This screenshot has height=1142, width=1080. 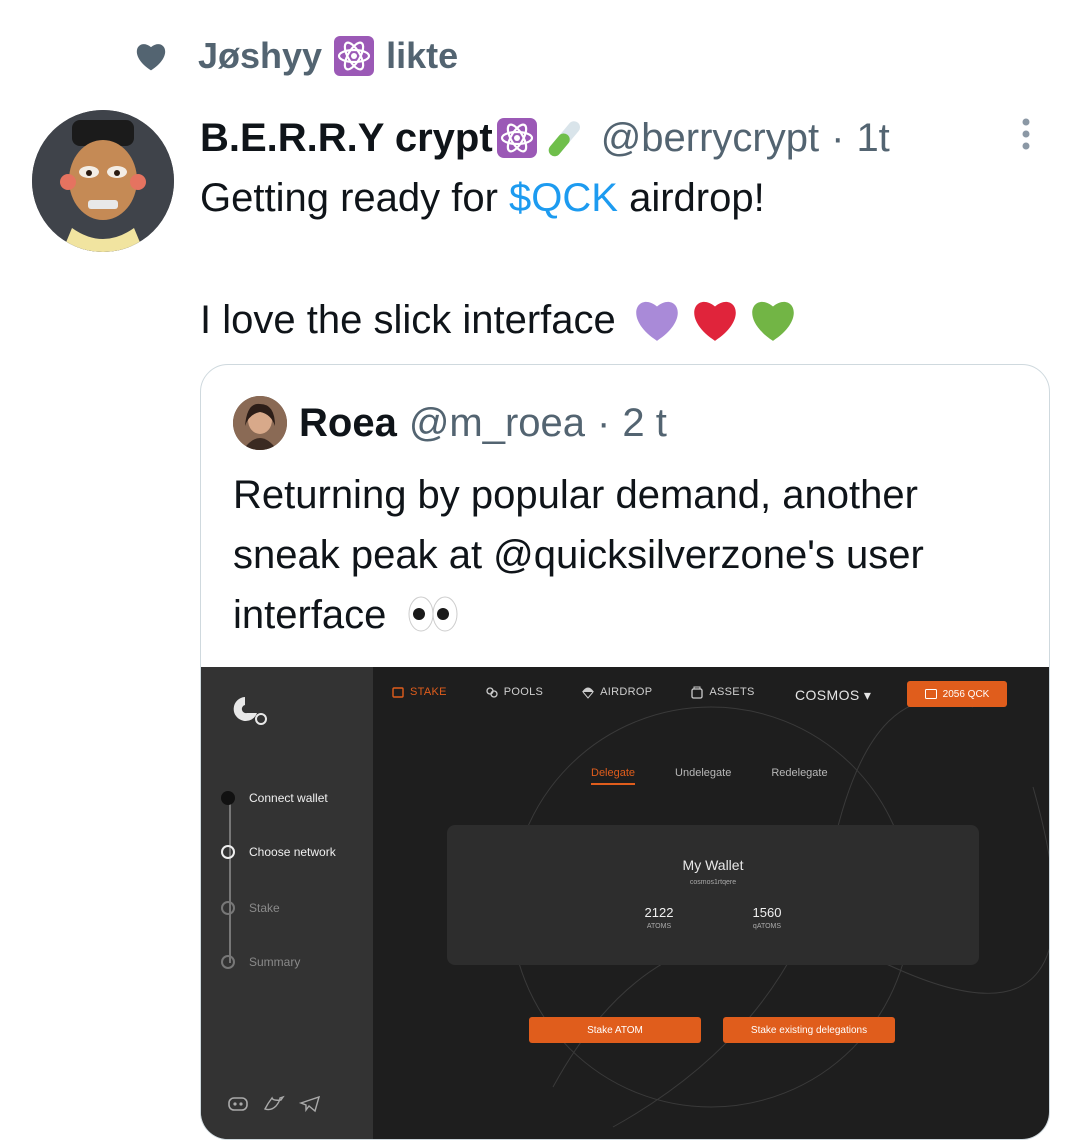 I want to click on social-context: Jøshyy likte, so click(x=296, y=56).